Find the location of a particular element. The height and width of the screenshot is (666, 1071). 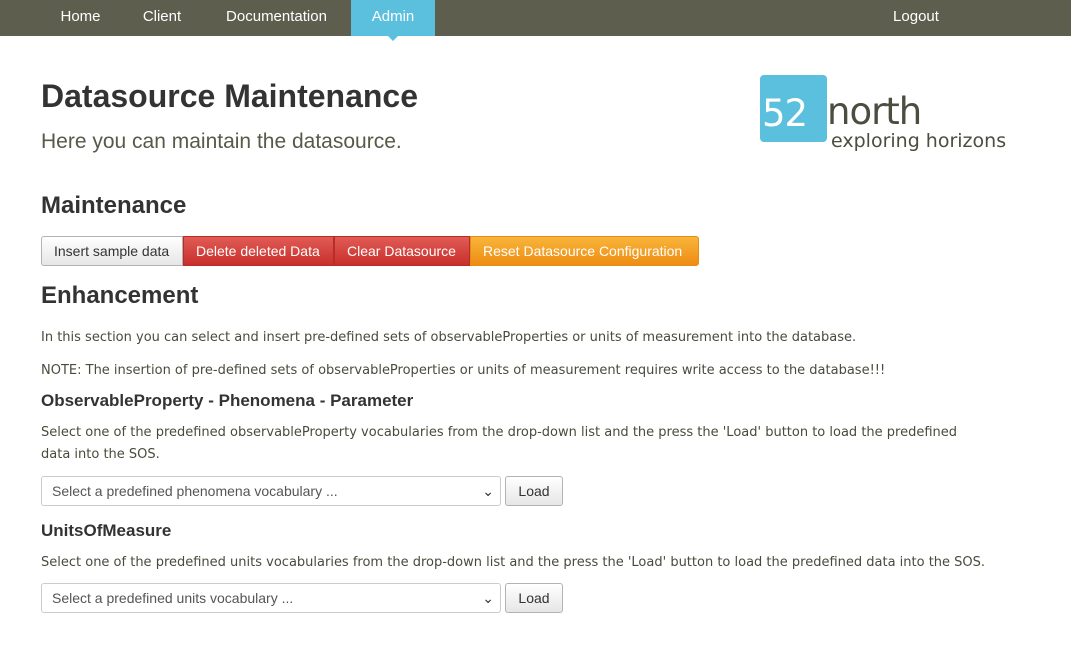

nav-documentation: Documentation is located at coordinates (276, 18).